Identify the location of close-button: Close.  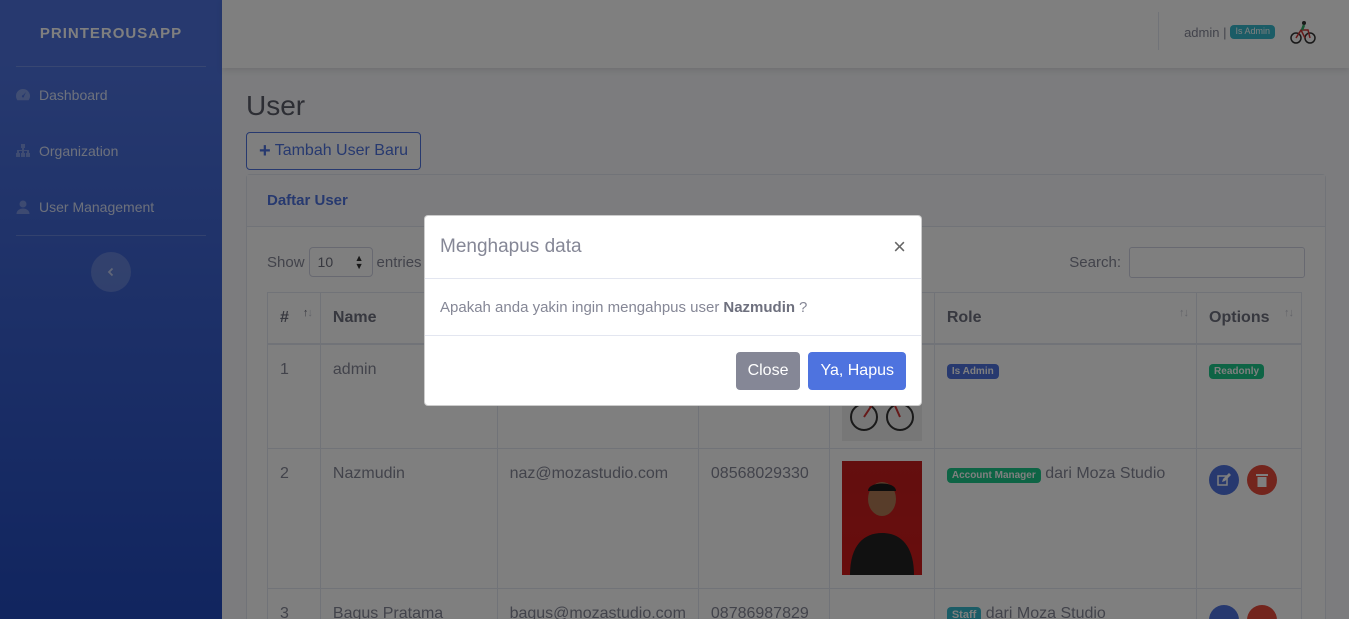
(768, 371).